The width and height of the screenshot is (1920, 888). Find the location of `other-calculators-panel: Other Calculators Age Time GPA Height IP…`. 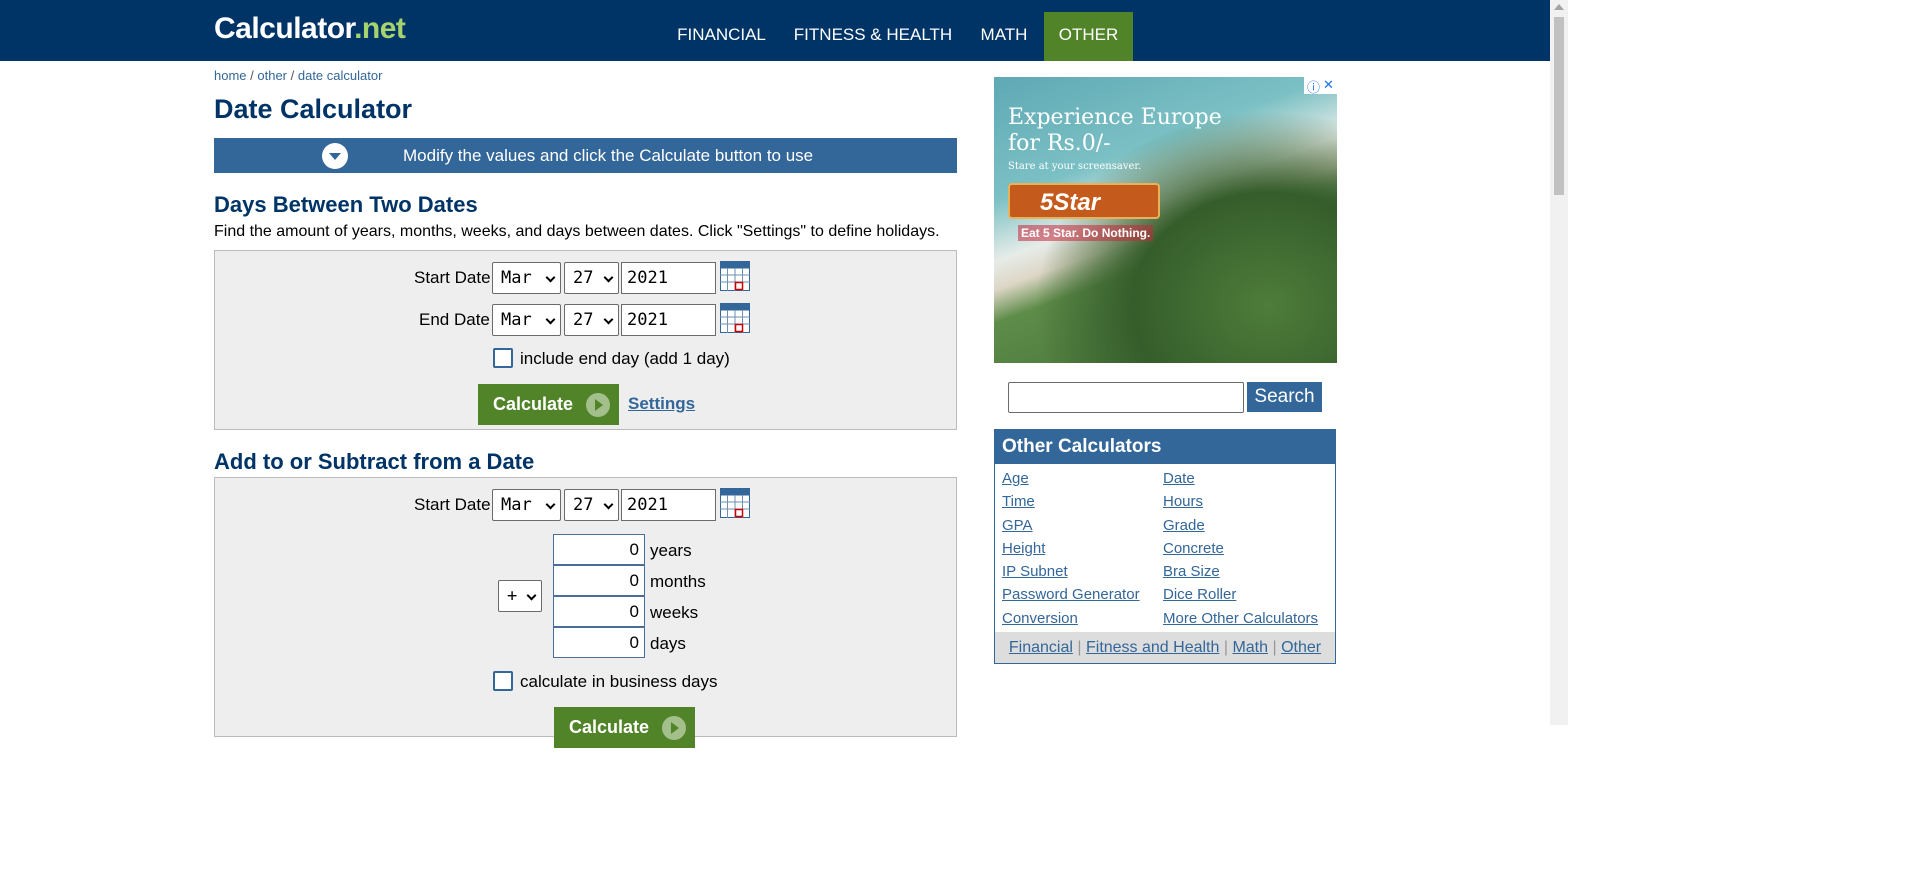

other-calculators-panel: Other Calculators Age Time GPA Height IP… is located at coordinates (1165, 546).